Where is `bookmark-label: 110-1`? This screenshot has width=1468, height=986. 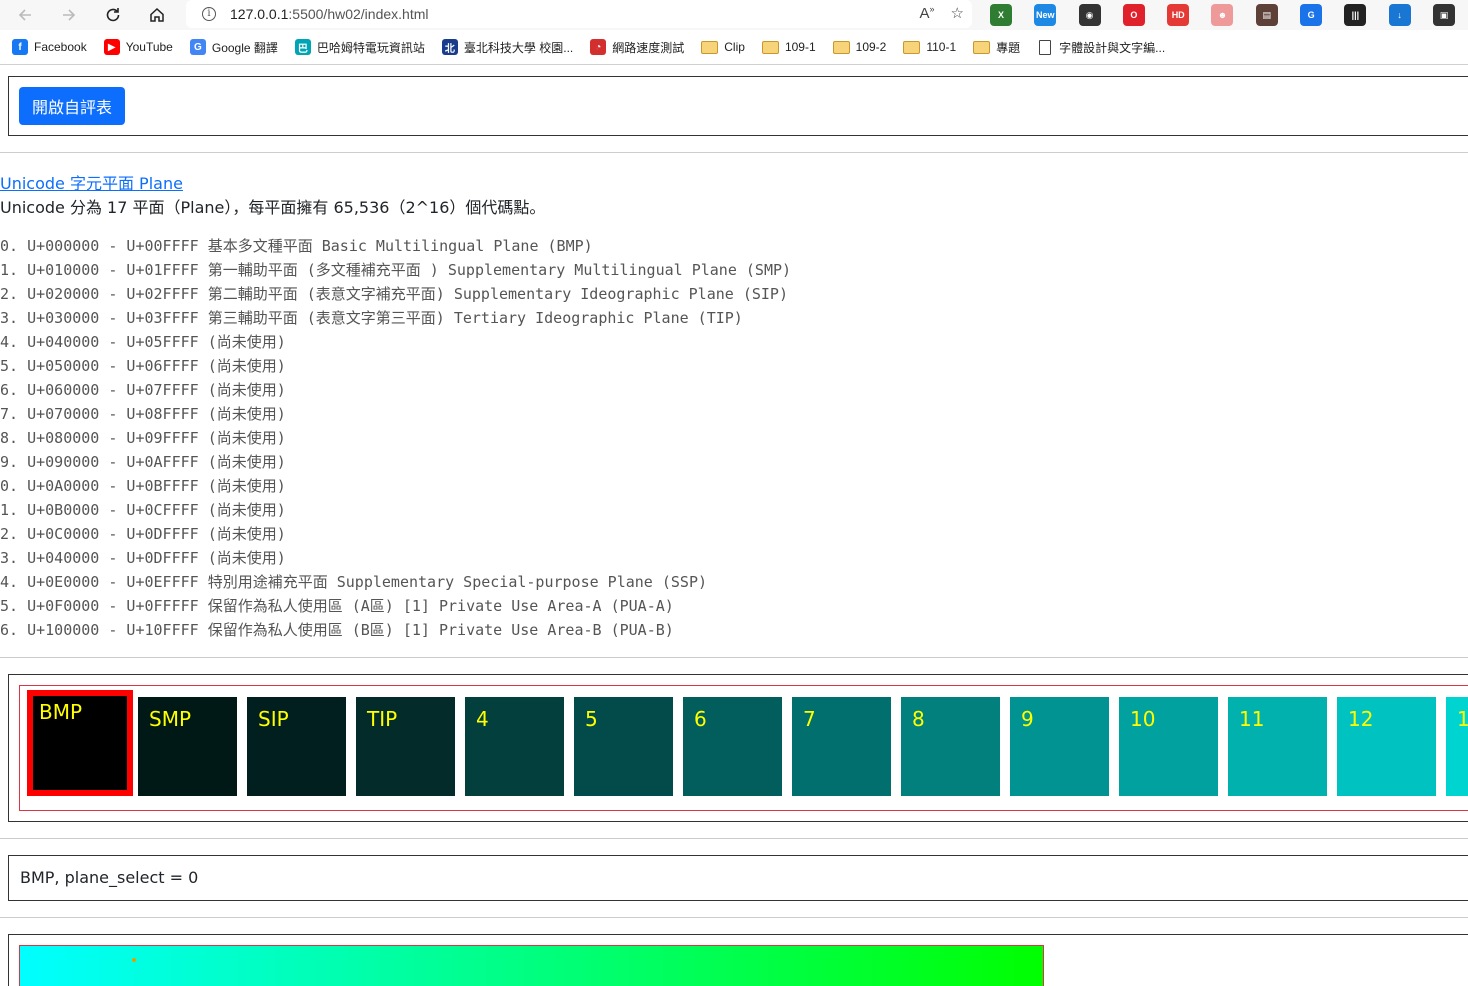 bookmark-label: 110-1 is located at coordinates (941, 47).